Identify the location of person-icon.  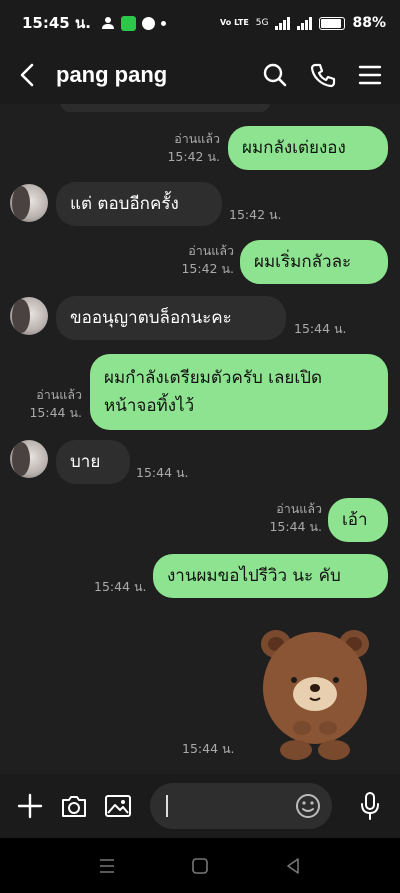
(107, 23).